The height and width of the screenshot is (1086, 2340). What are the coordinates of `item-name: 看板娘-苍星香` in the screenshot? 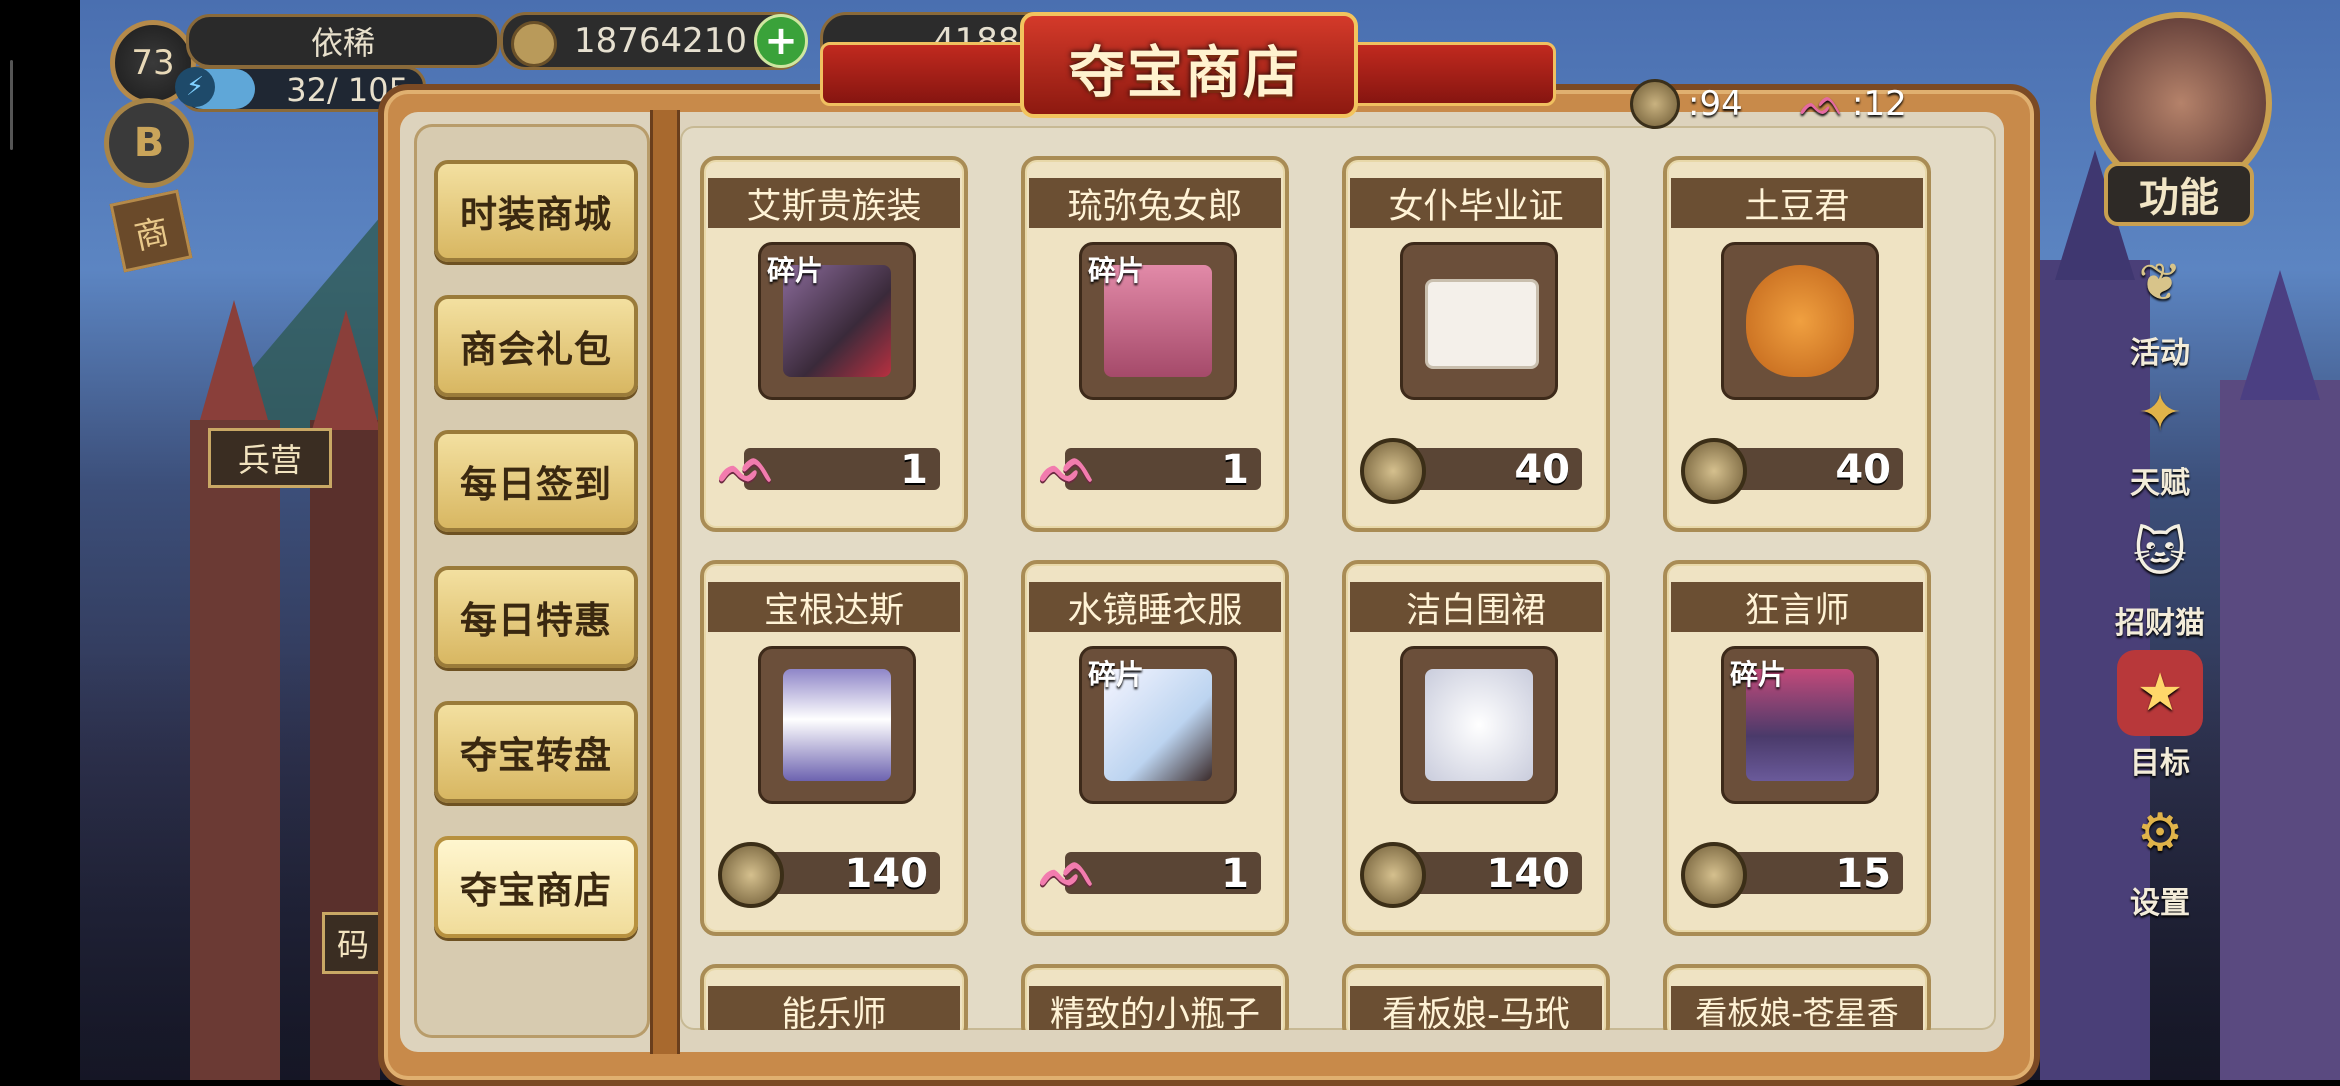 It's located at (1797, 1008).